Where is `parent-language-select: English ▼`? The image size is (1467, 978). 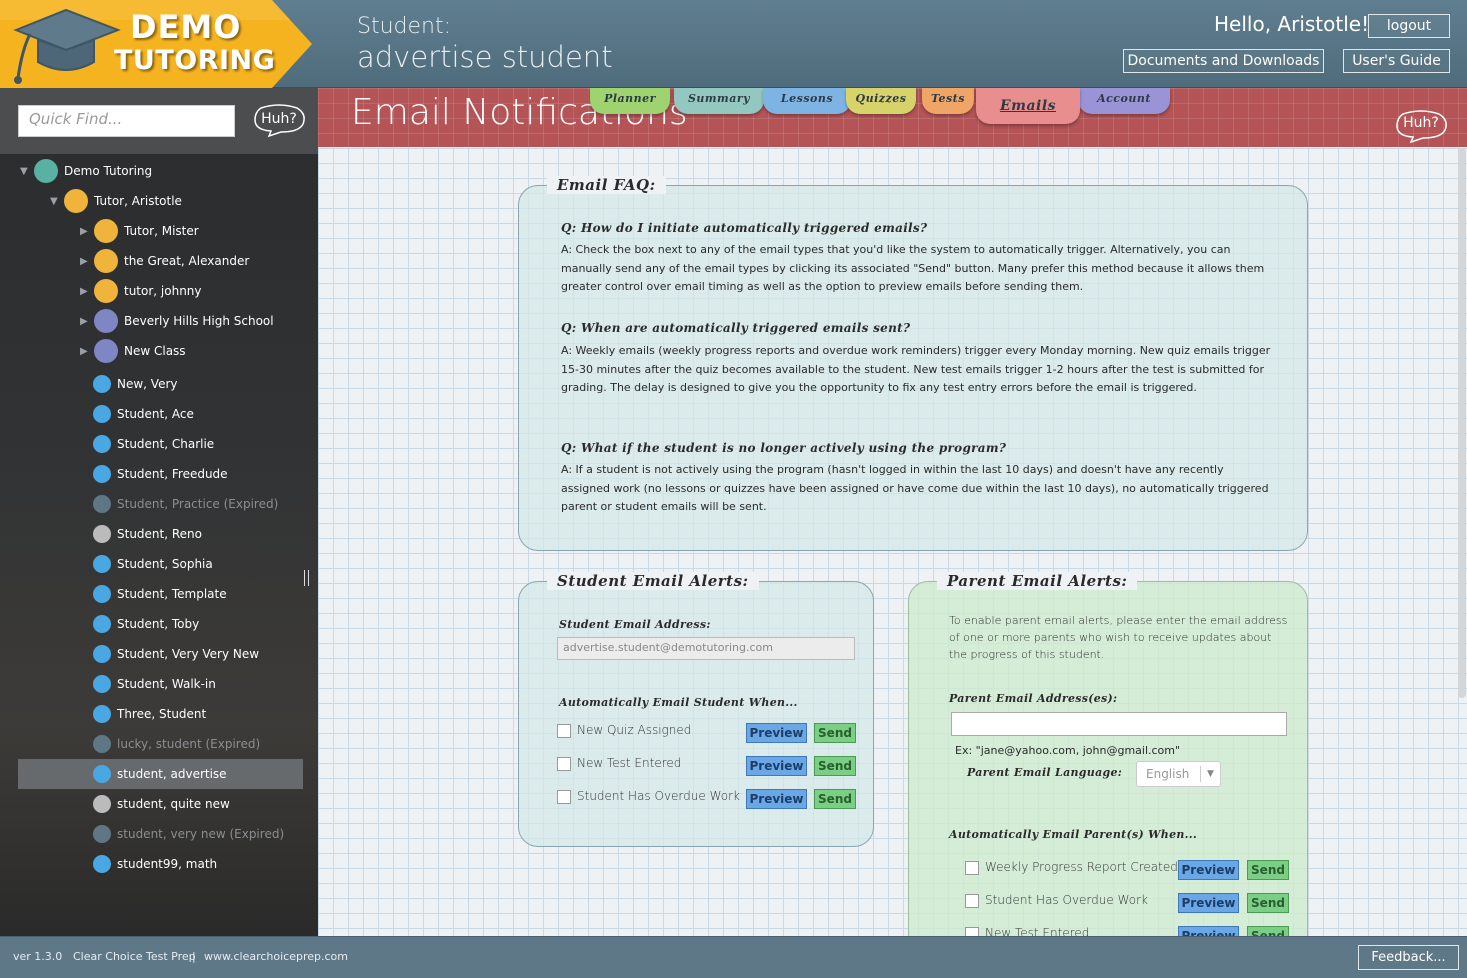 parent-language-select: English ▼ is located at coordinates (1178, 774).